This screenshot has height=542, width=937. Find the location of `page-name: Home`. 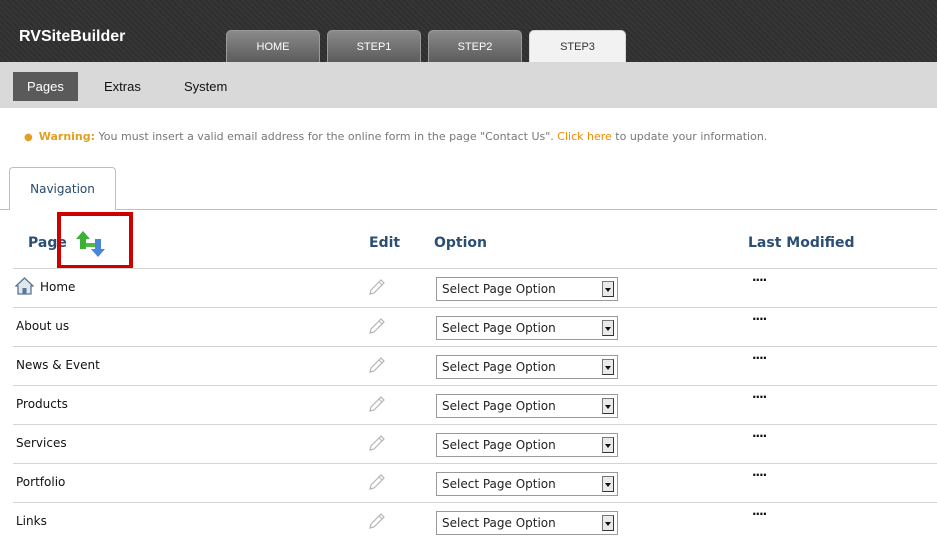

page-name: Home is located at coordinates (57, 287).